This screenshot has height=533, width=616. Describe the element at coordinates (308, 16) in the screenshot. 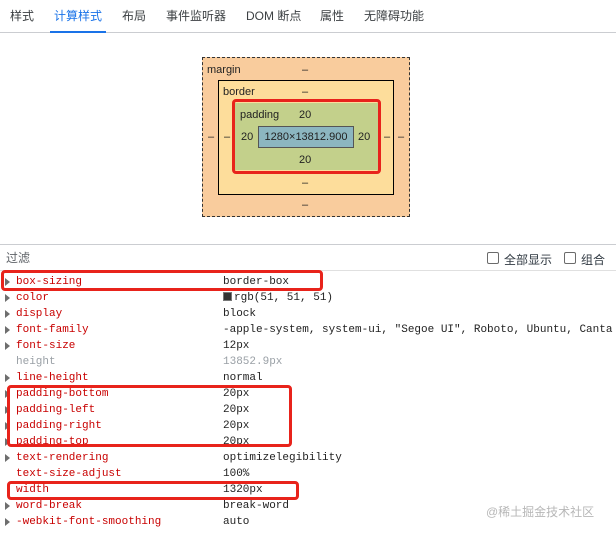

I see `devtools-tab-bar: 样式 计算样式 布局 事件监听器 DOM 断点 属性 无障碍功能` at that location.